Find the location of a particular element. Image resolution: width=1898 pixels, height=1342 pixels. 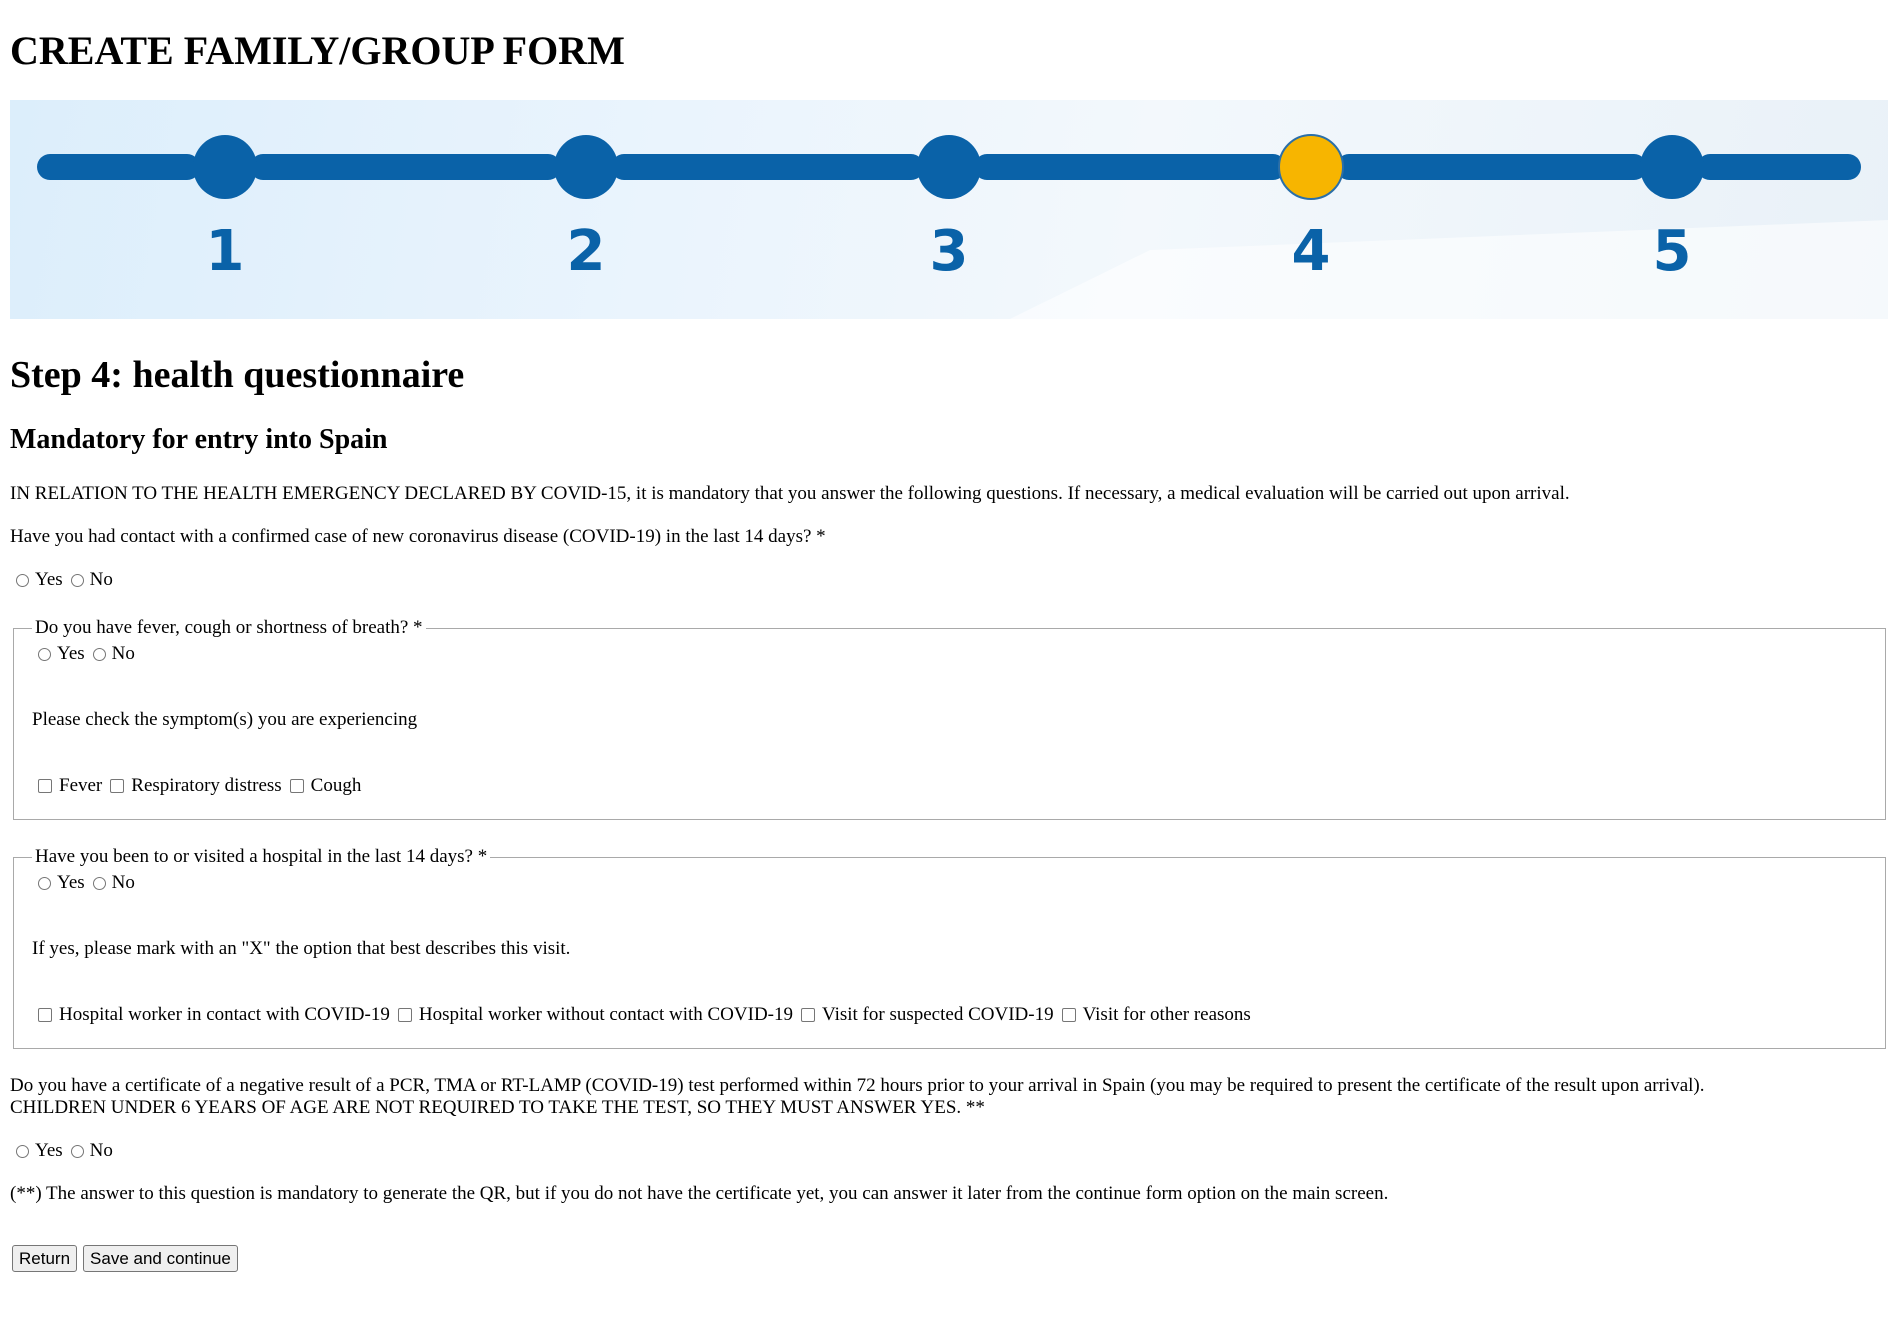

form-buttons: Return Save and continue is located at coordinates (950, 1258).